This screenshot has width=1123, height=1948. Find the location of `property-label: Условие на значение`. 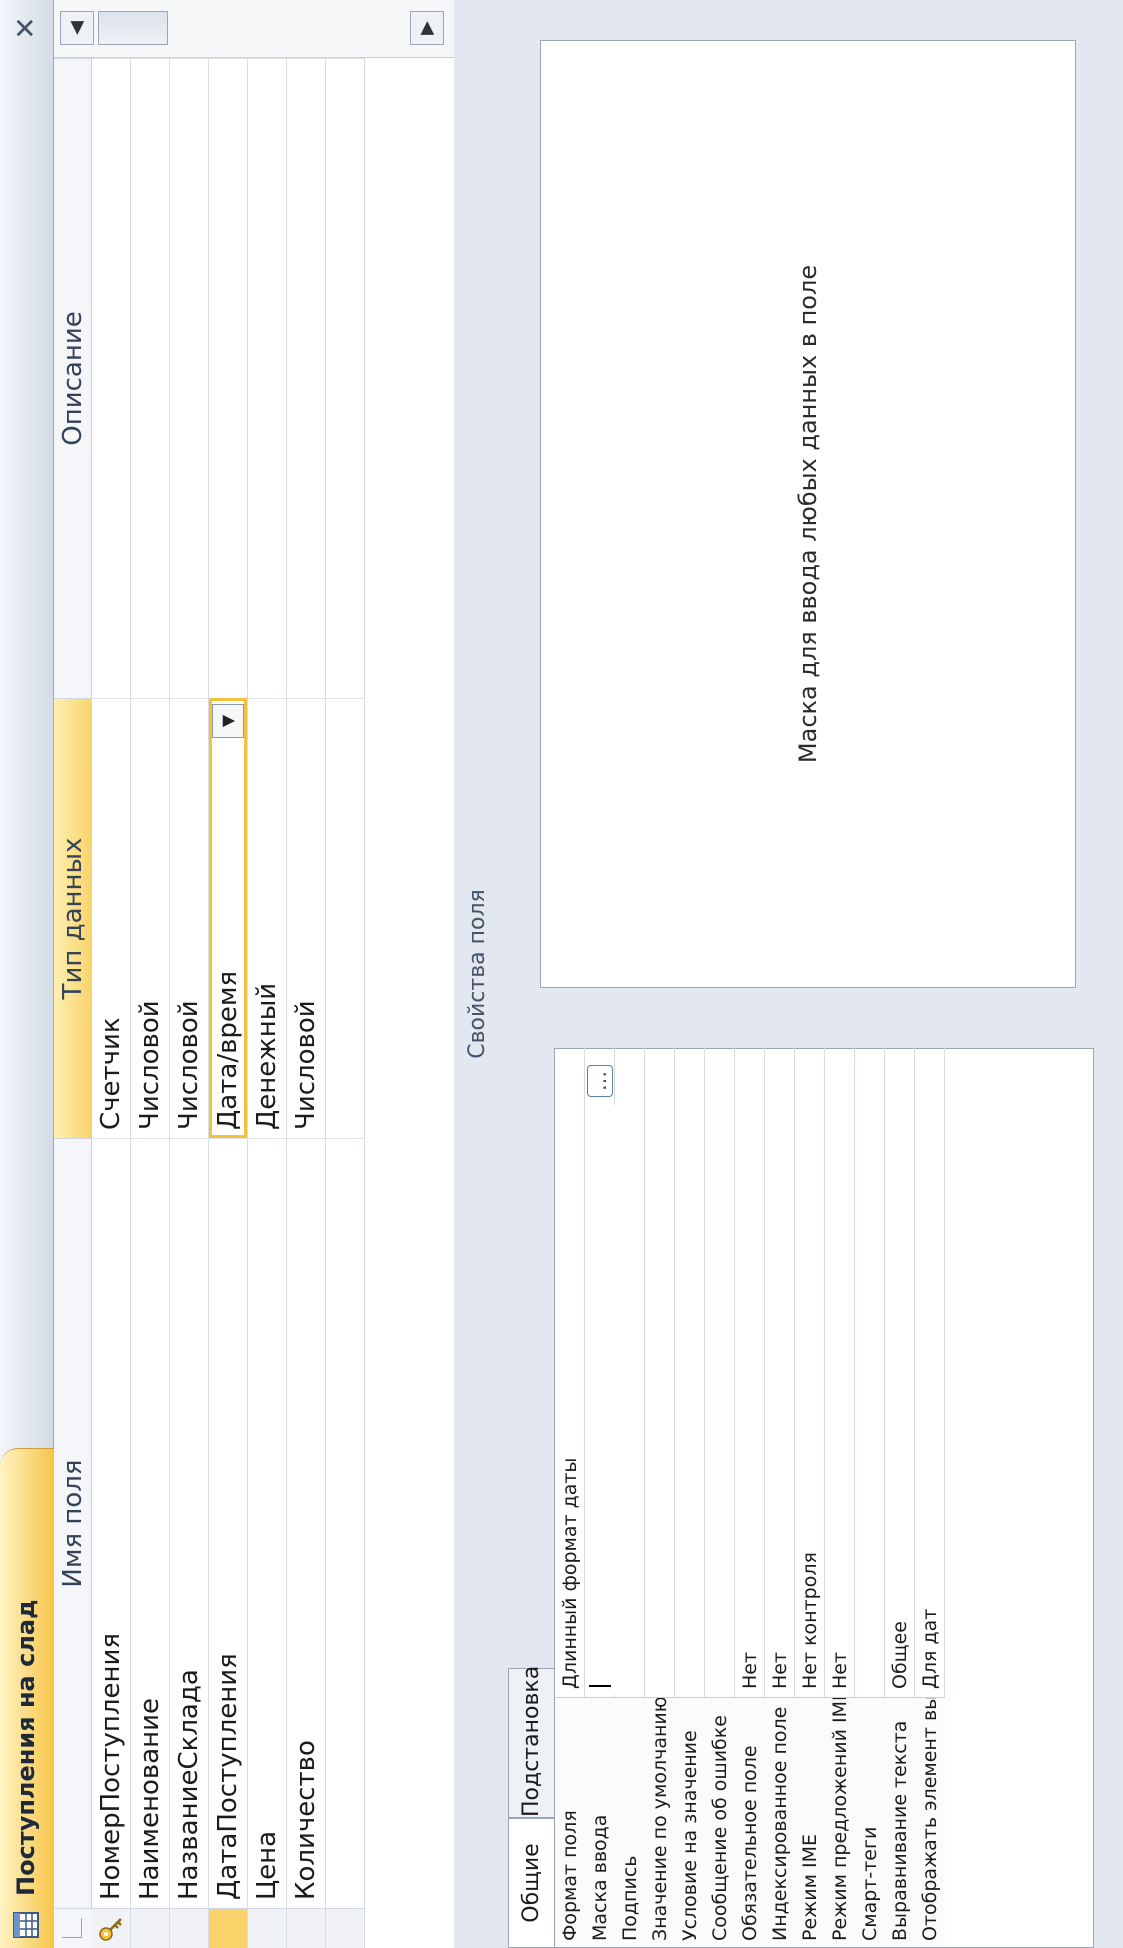

property-label: Условие на значение is located at coordinates (690, 1822).